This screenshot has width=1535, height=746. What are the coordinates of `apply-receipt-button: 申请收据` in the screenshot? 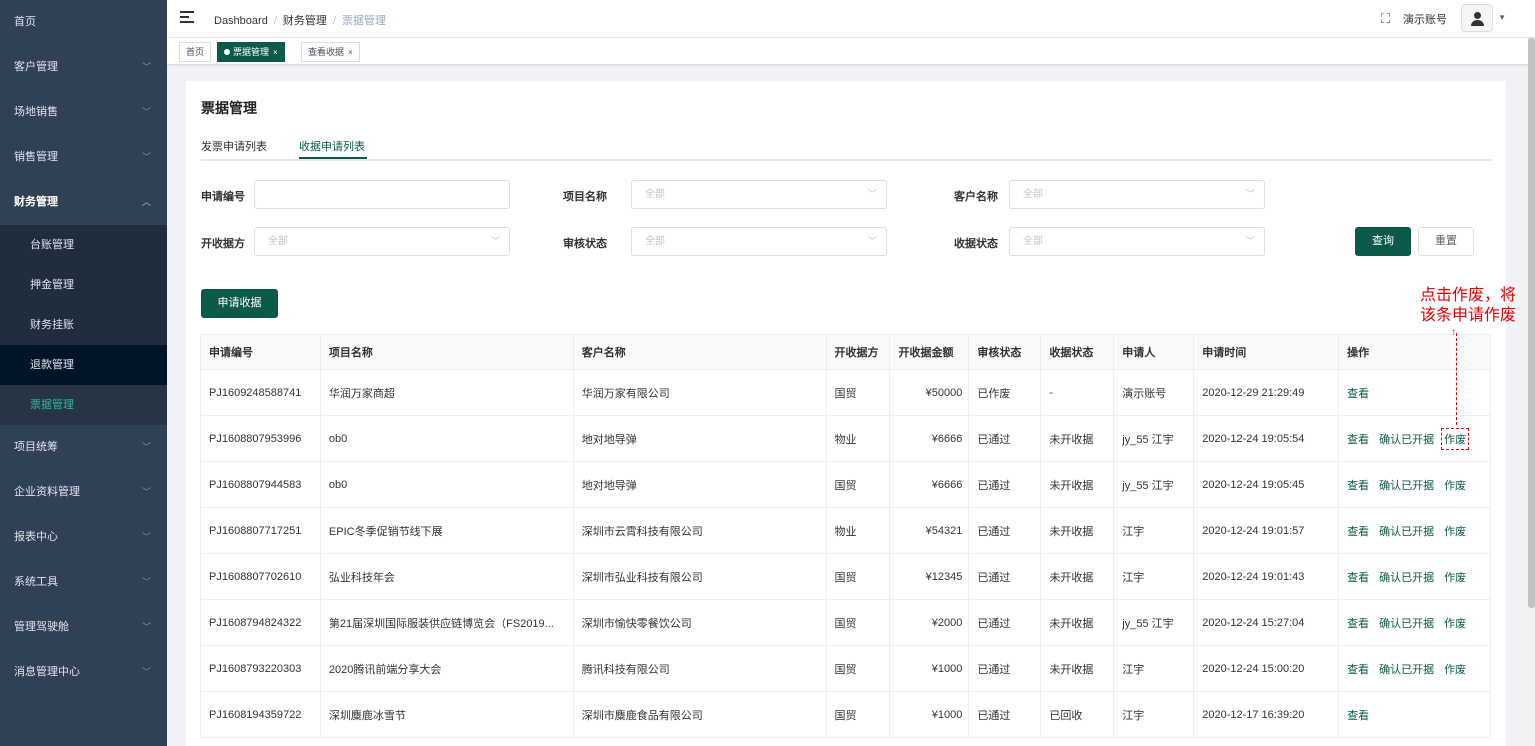 It's located at (239, 303).